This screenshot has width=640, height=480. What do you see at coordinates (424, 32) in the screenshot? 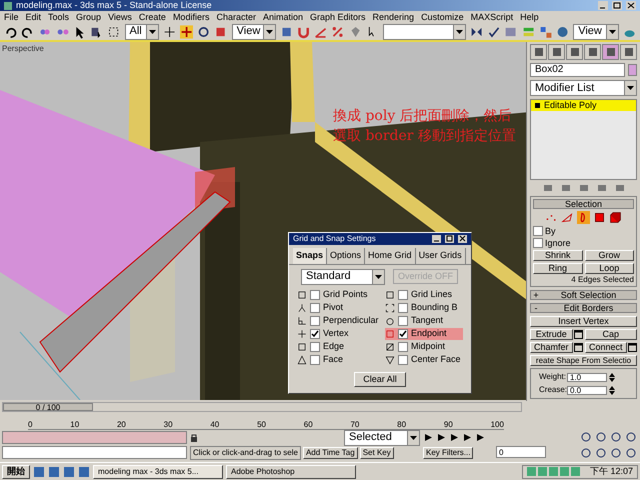
I see `named-selection-dropdown` at bounding box center [424, 32].